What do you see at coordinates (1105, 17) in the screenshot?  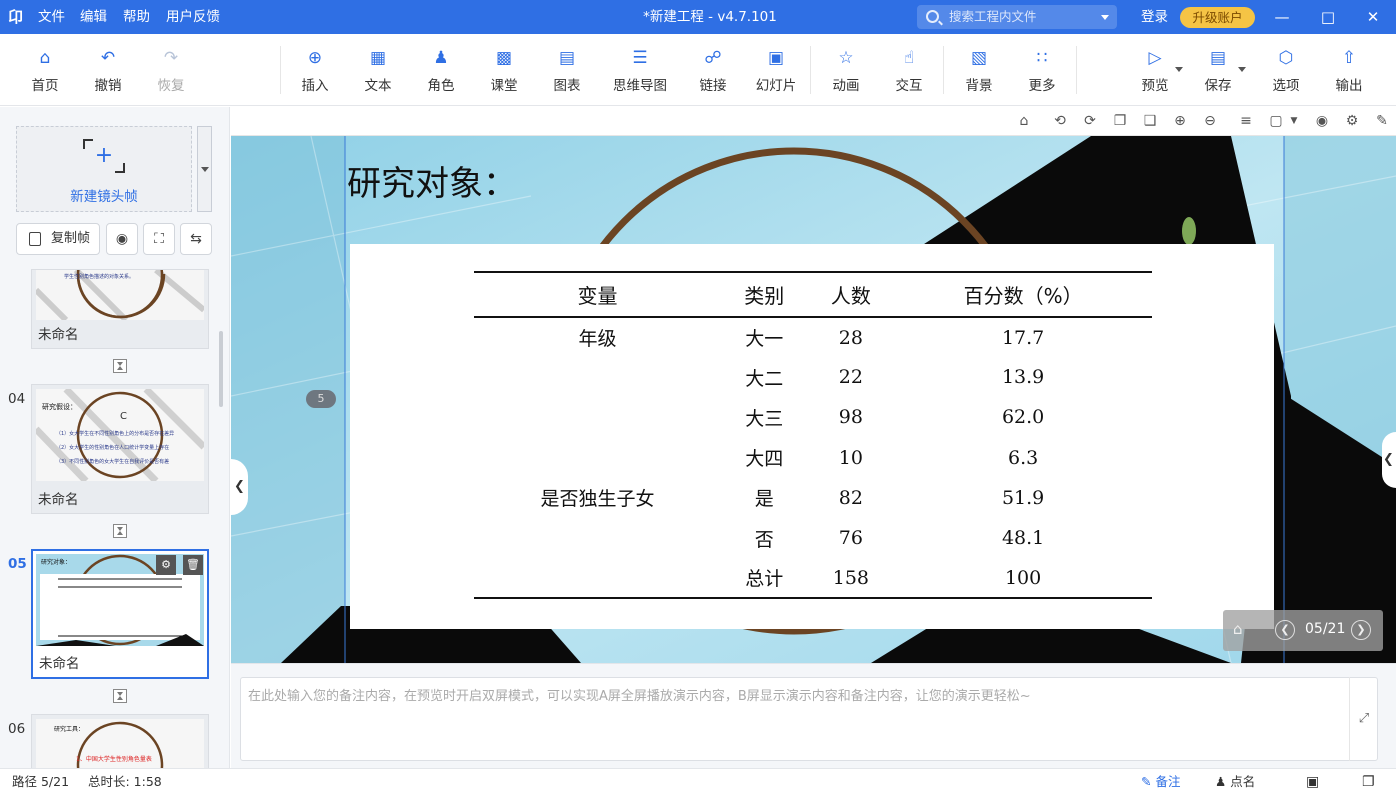 I see `chevron-down-icon` at bounding box center [1105, 17].